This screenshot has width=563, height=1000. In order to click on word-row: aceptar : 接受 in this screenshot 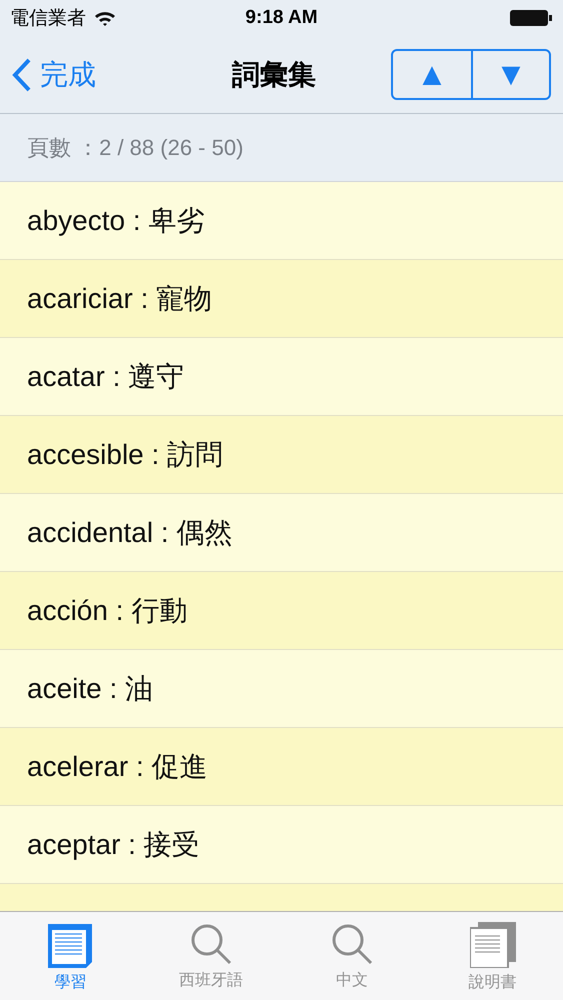, I will do `click(281, 845)`.